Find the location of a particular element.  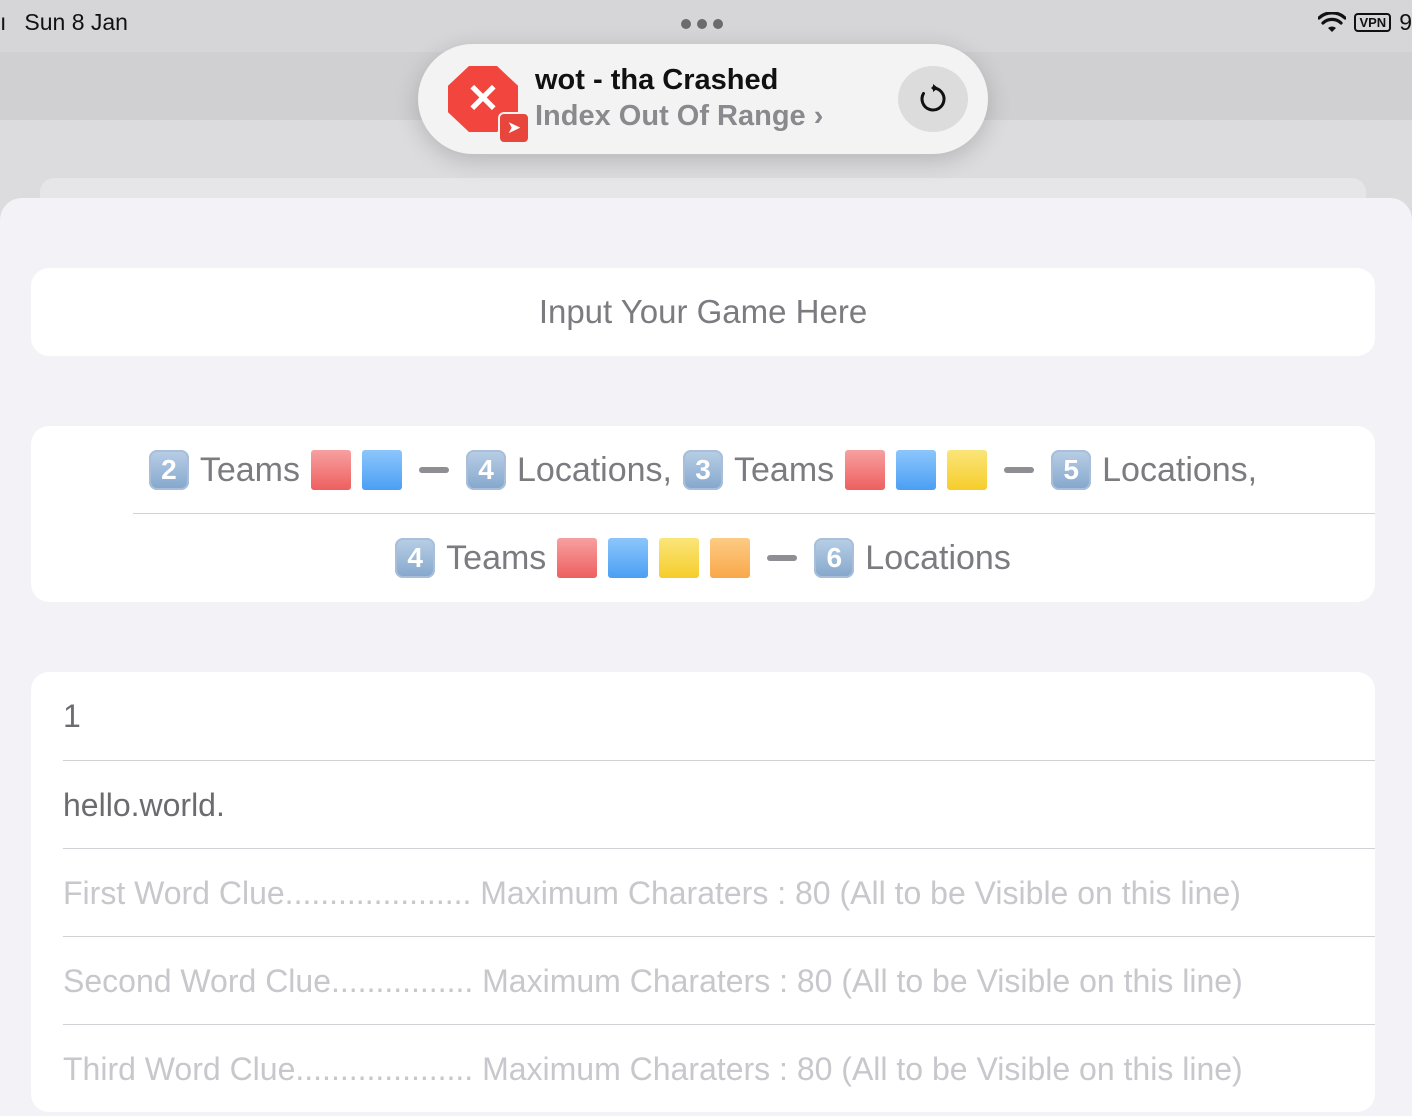

status-edge-text: ı is located at coordinates (3, 22).